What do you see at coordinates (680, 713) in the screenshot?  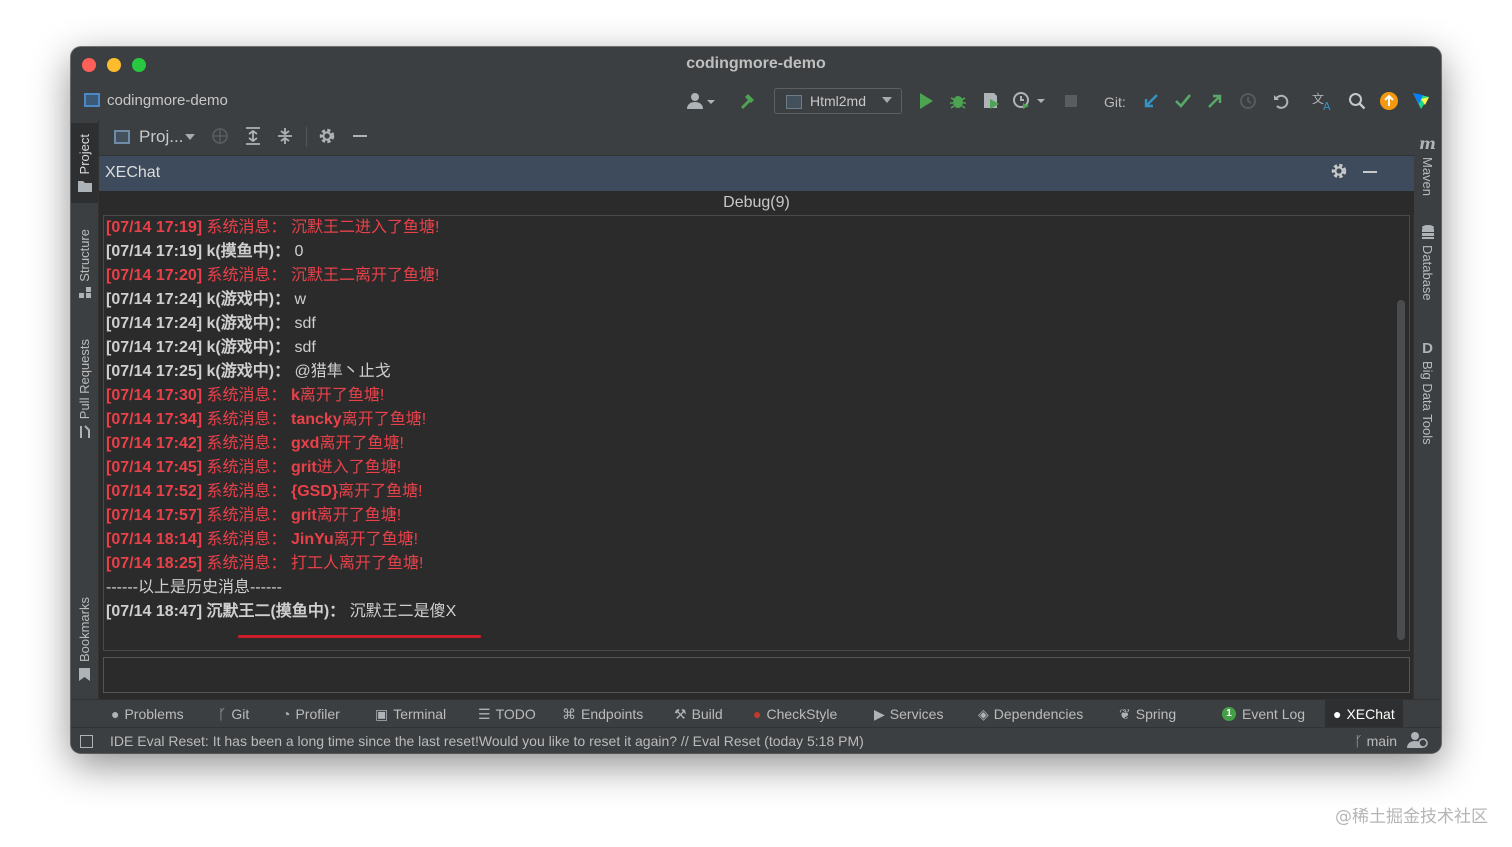 I see `hammer-icon: ⚒` at bounding box center [680, 713].